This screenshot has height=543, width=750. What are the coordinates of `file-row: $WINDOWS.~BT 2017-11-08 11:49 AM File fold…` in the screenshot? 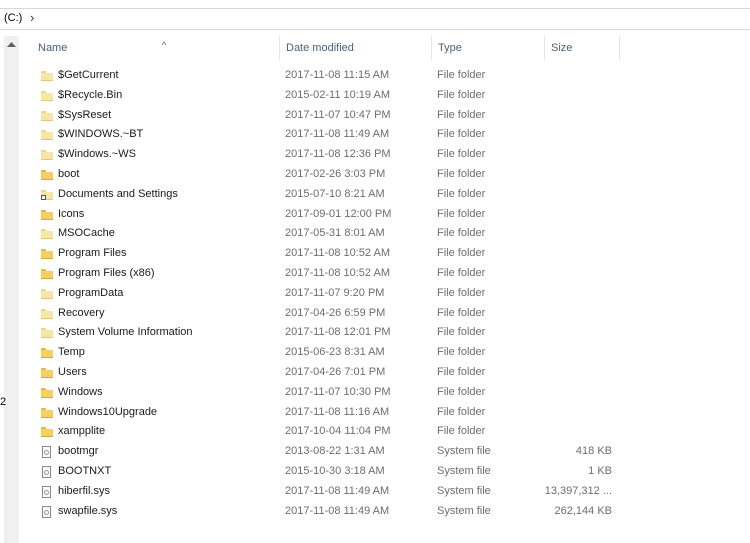 It's located at (386, 135).